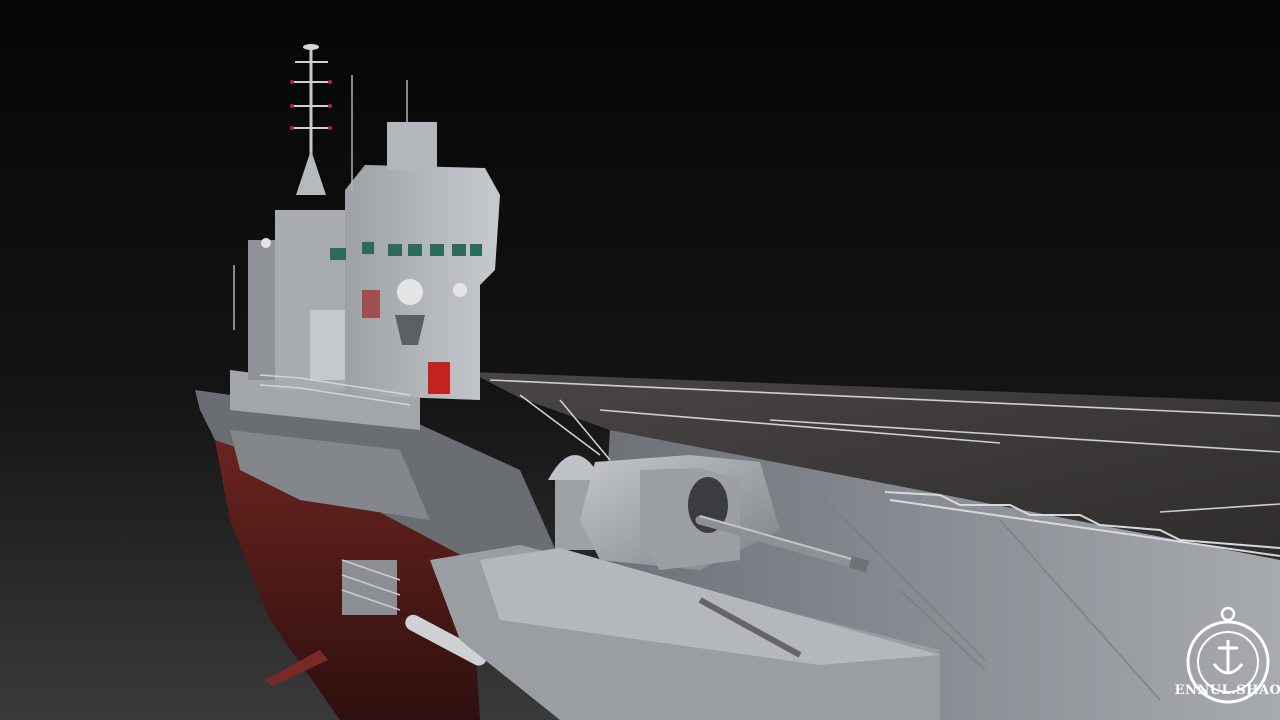 This screenshot has height=720, width=1280. Describe the element at coordinates (311, 47) in the screenshot. I see `mast-top-disc` at that location.